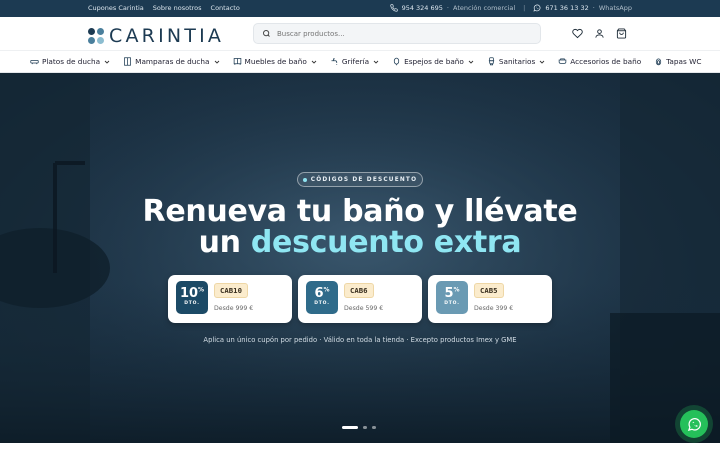 This screenshot has width=720, height=450. I want to click on coupon-percent: 5% DTO., so click(452, 297).